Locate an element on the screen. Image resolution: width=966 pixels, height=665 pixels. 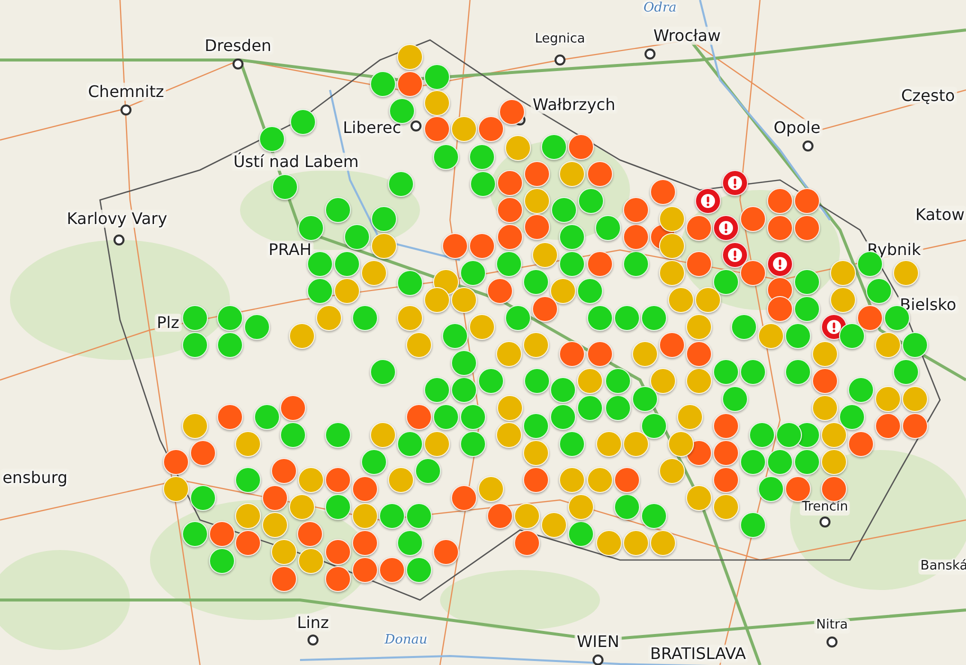
place-label: Banská is located at coordinates (942, 567).